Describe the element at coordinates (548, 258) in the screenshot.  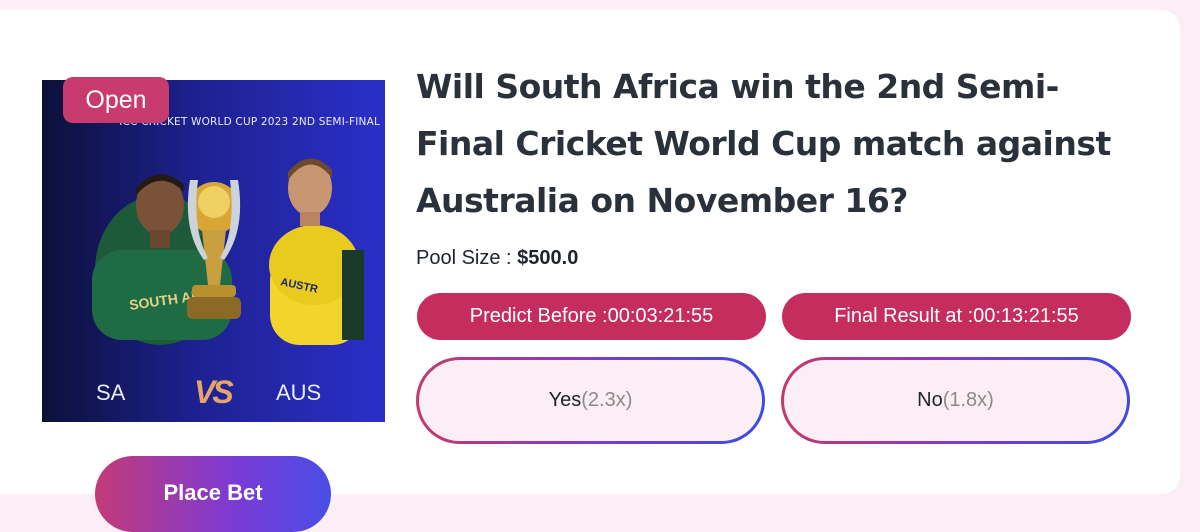
I see `pool-size-amount: $500.0` at that location.